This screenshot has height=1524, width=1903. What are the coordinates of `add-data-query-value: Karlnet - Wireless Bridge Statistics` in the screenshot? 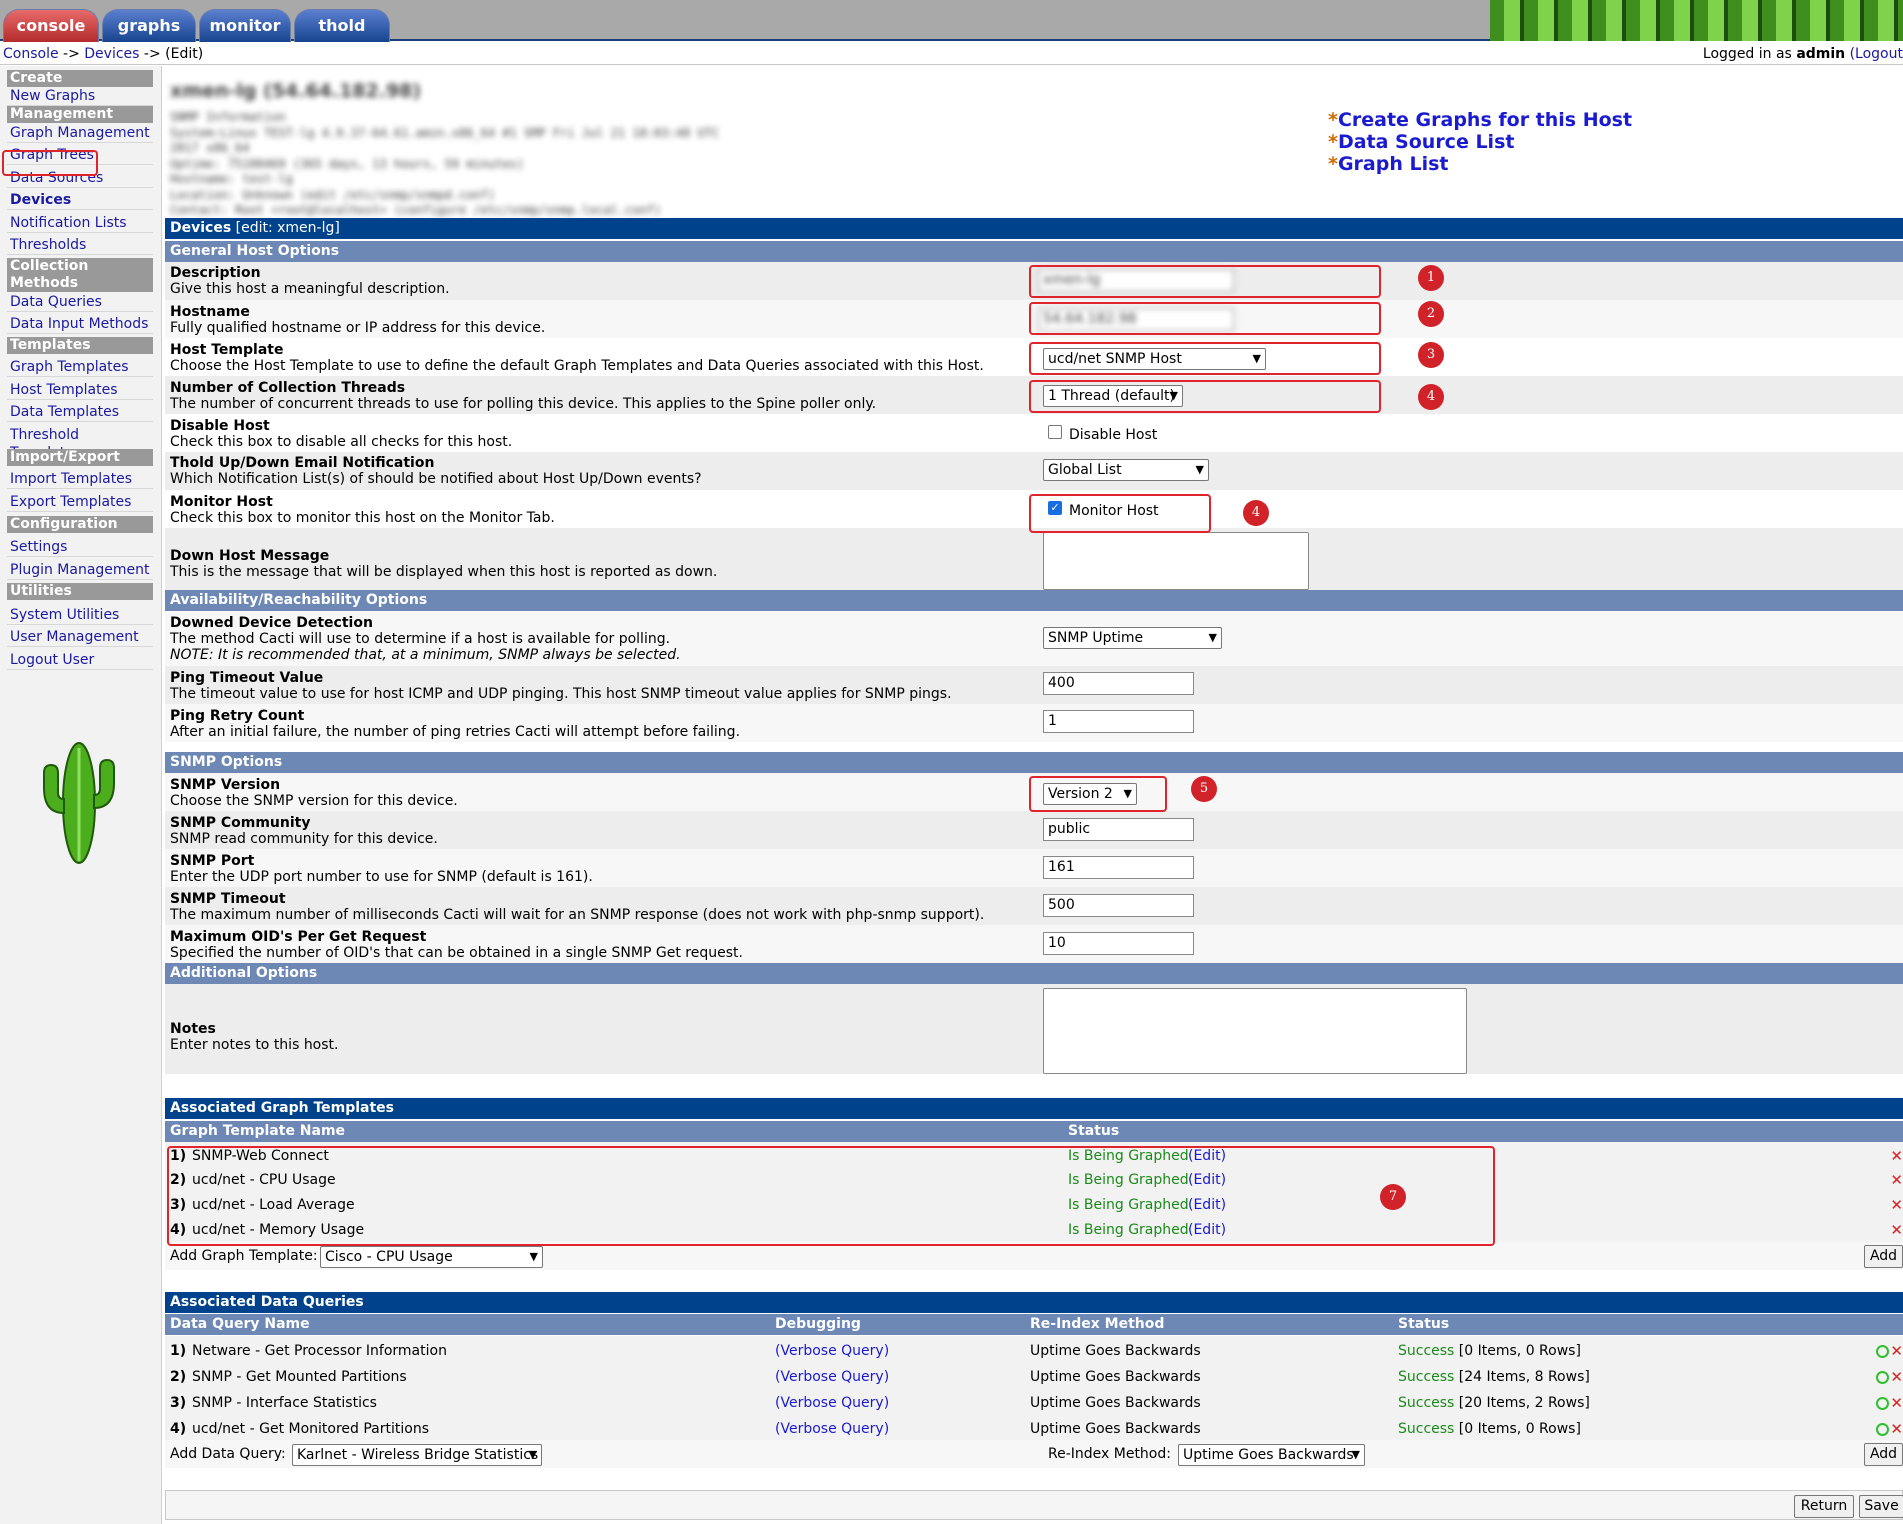 It's located at (418, 1455).